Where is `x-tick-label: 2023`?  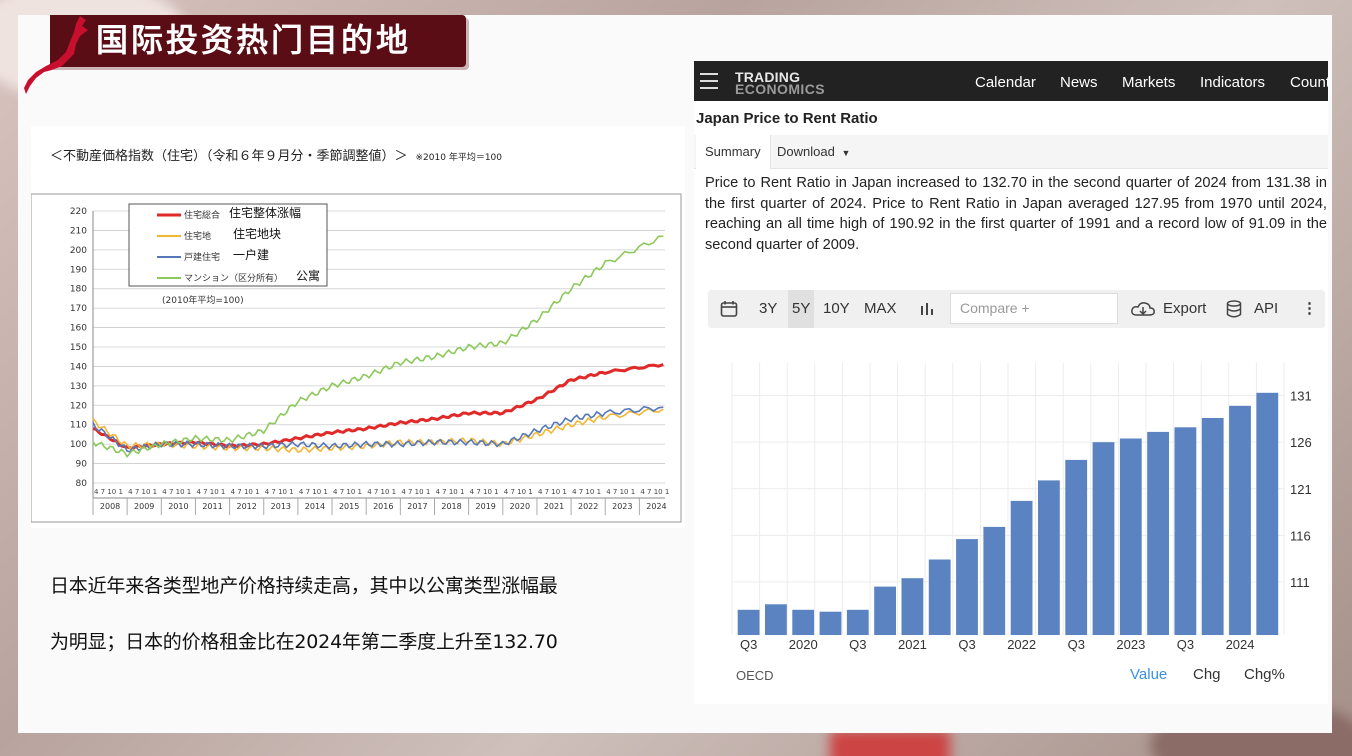
x-tick-label: 2023 is located at coordinates (1130, 644).